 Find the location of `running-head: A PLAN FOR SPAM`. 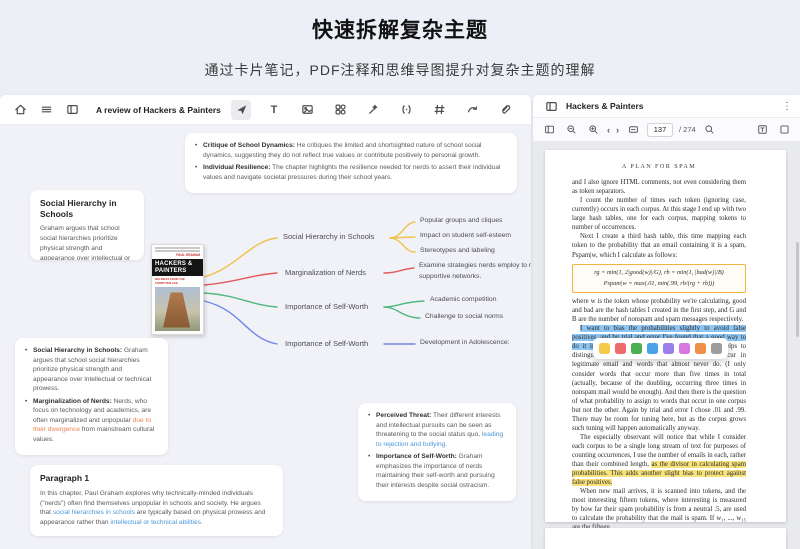

running-head: A PLAN FOR SPAM is located at coordinates (659, 166).